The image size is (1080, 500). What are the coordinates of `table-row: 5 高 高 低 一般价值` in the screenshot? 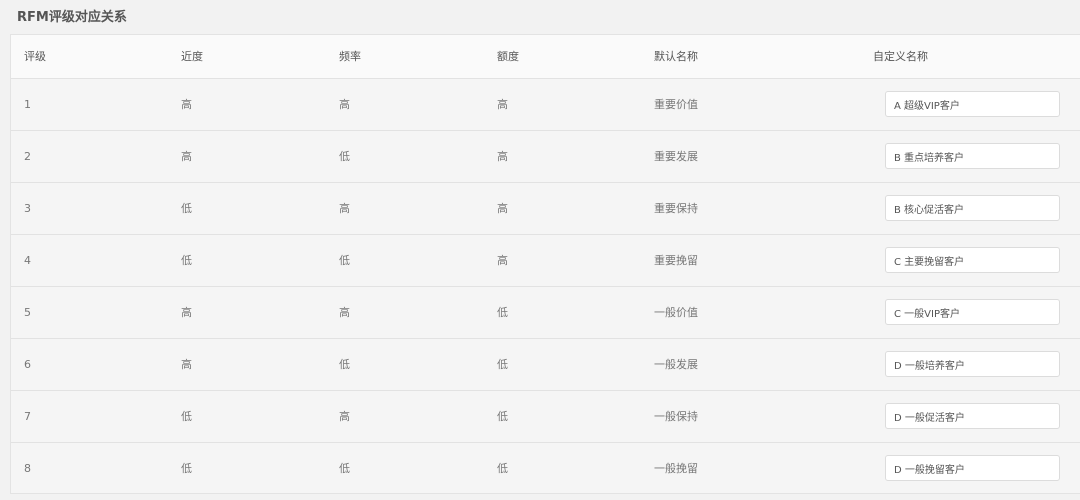 It's located at (545, 313).